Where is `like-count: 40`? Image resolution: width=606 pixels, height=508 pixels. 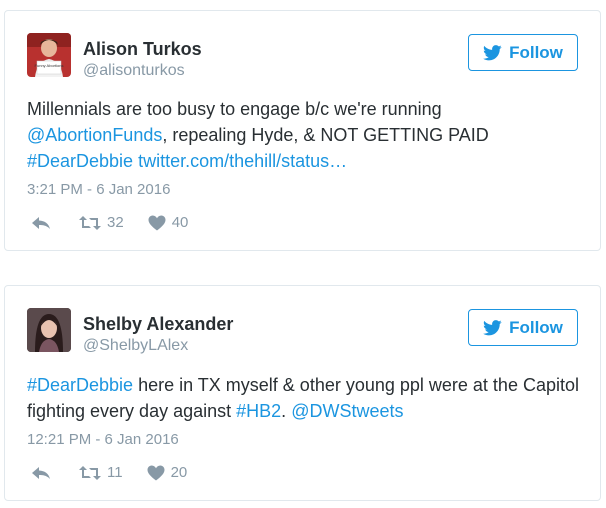 like-count: 40 is located at coordinates (180, 222).